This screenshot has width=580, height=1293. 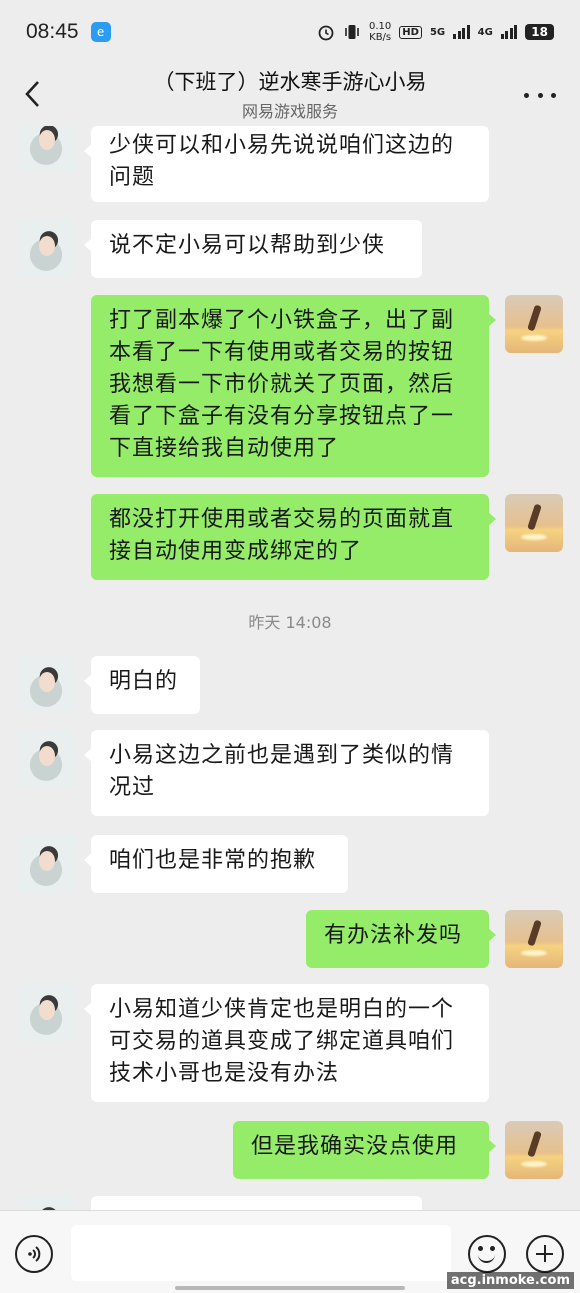 What do you see at coordinates (290, 622) in the screenshot?
I see `message-timestamp: 昨天 14:08` at bounding box center [290, 622].